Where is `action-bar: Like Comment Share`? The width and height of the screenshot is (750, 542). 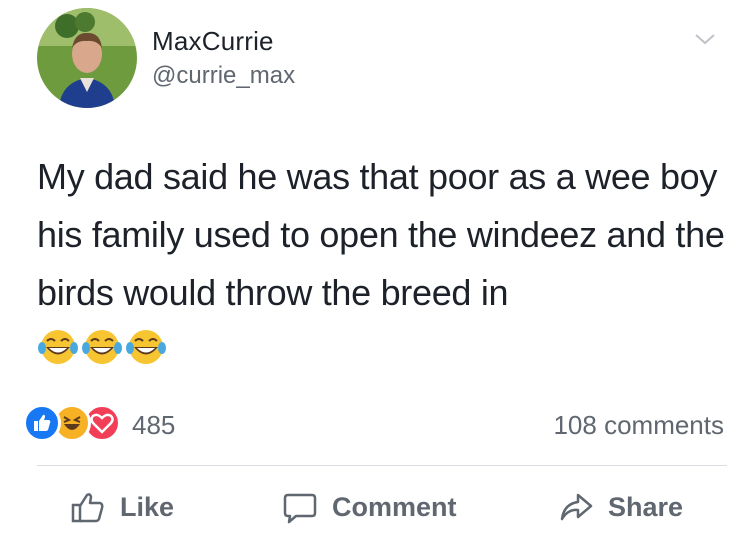
action-bar: Like Comment Share is located at coordinates (375, 507).